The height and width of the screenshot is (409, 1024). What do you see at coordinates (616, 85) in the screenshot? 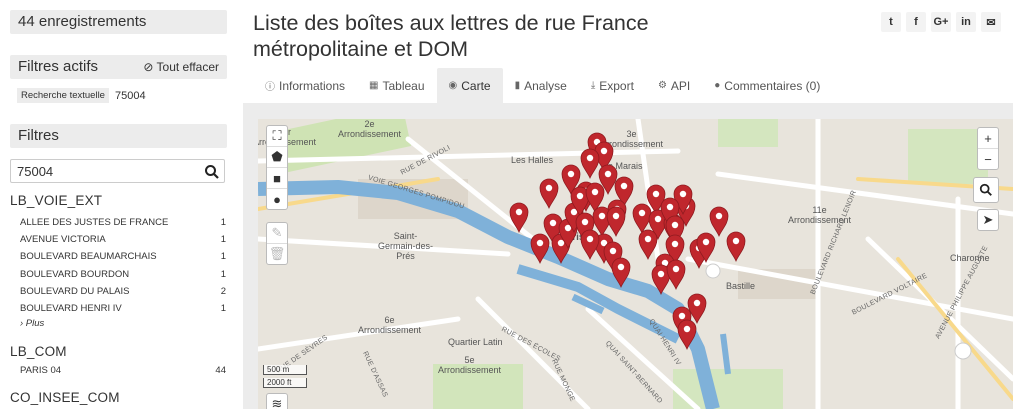
I see `tab-label: Export` at bounding box center [616, 85].